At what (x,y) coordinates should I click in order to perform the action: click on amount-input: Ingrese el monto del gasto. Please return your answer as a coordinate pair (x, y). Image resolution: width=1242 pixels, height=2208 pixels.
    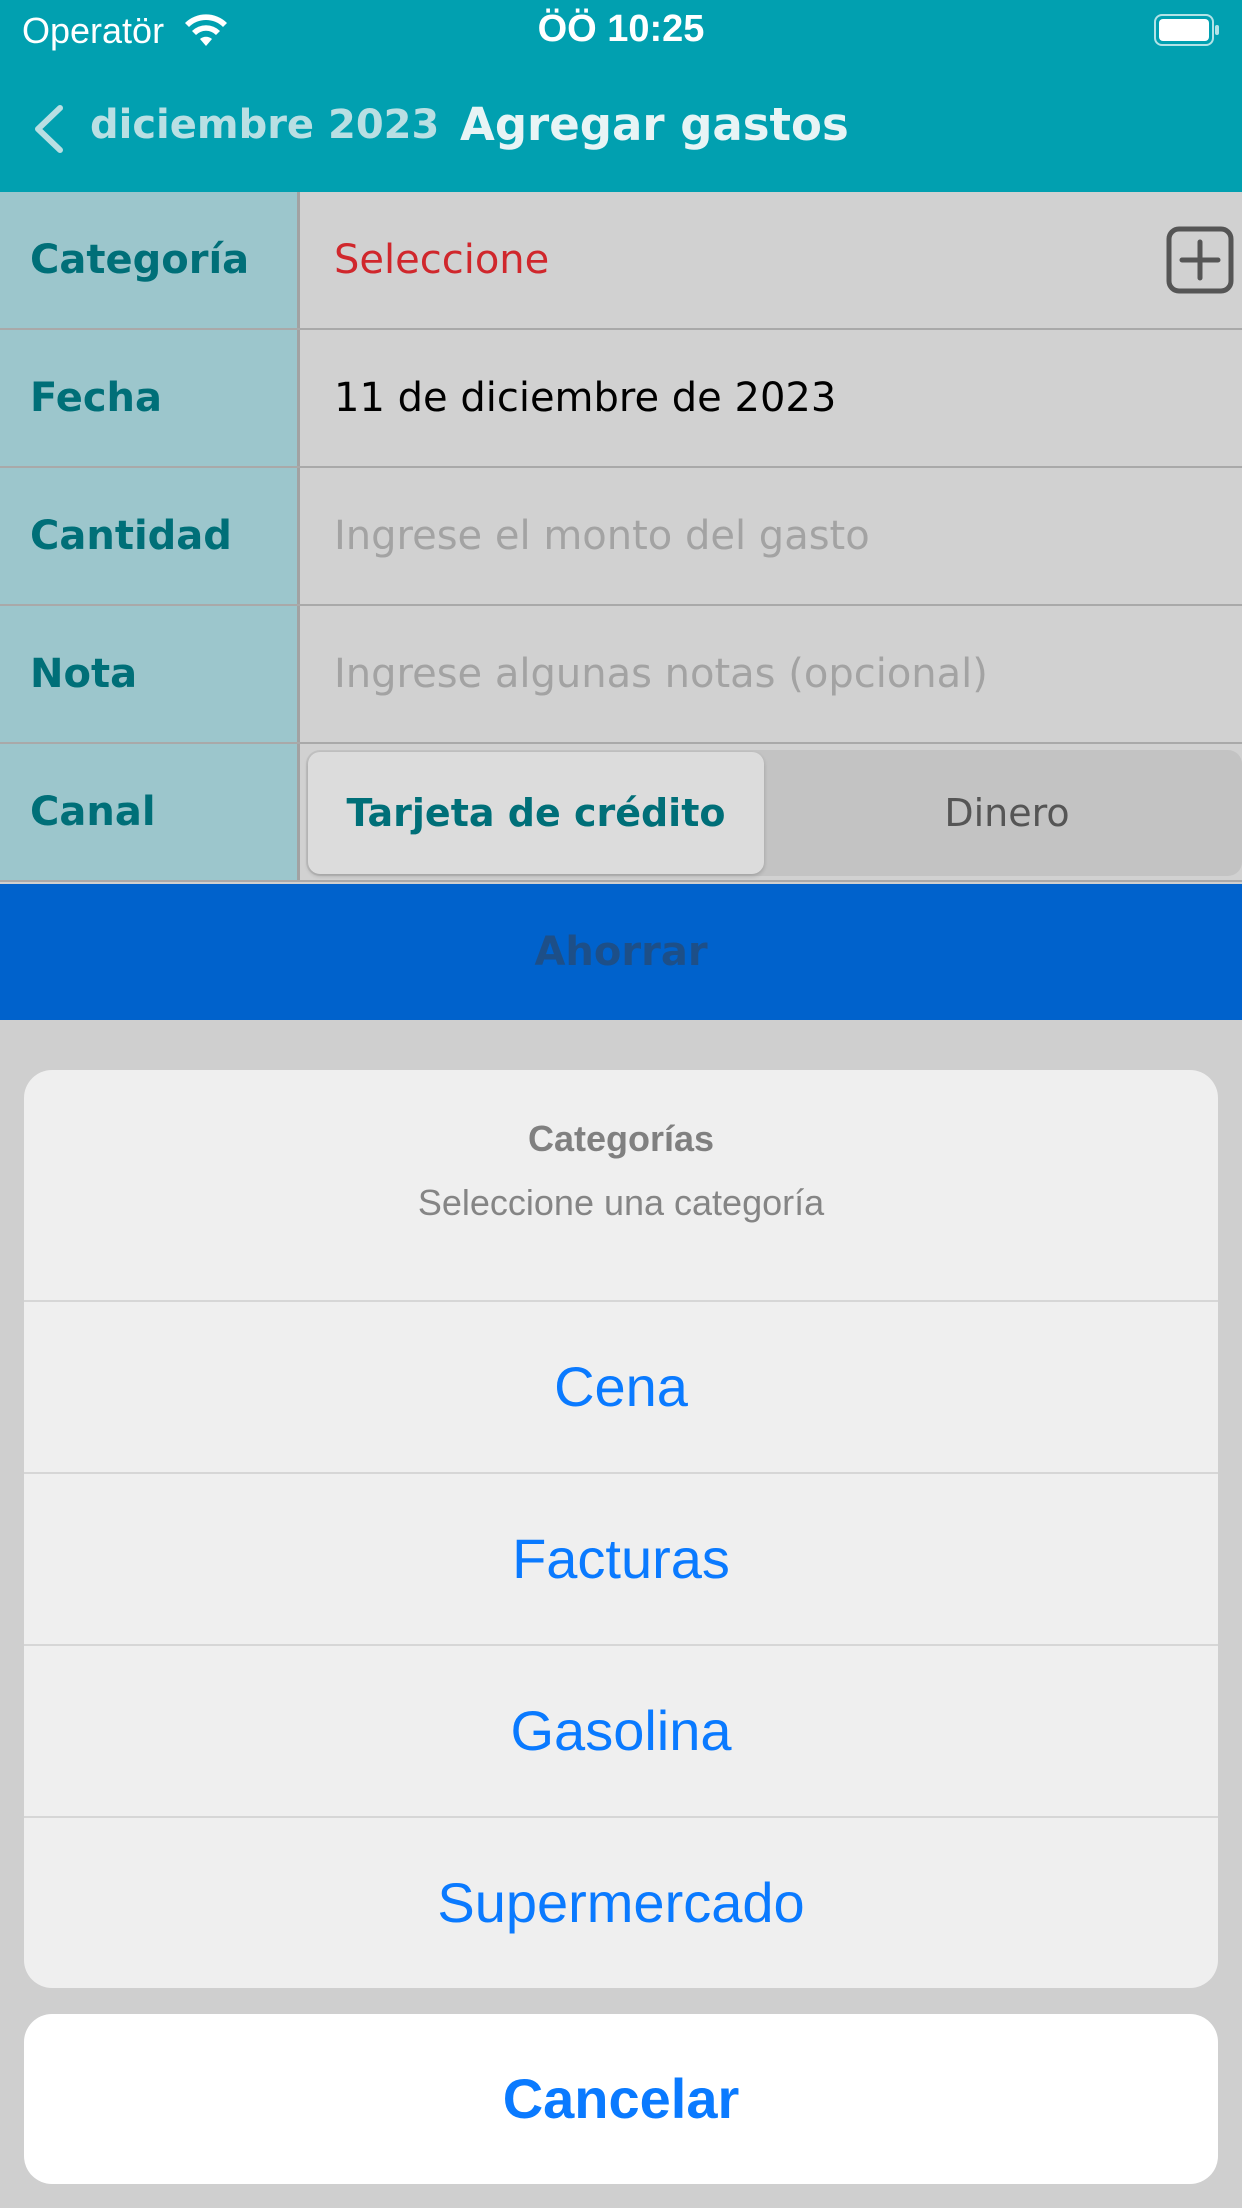
    Looking at the image, I should click on (602, 536).